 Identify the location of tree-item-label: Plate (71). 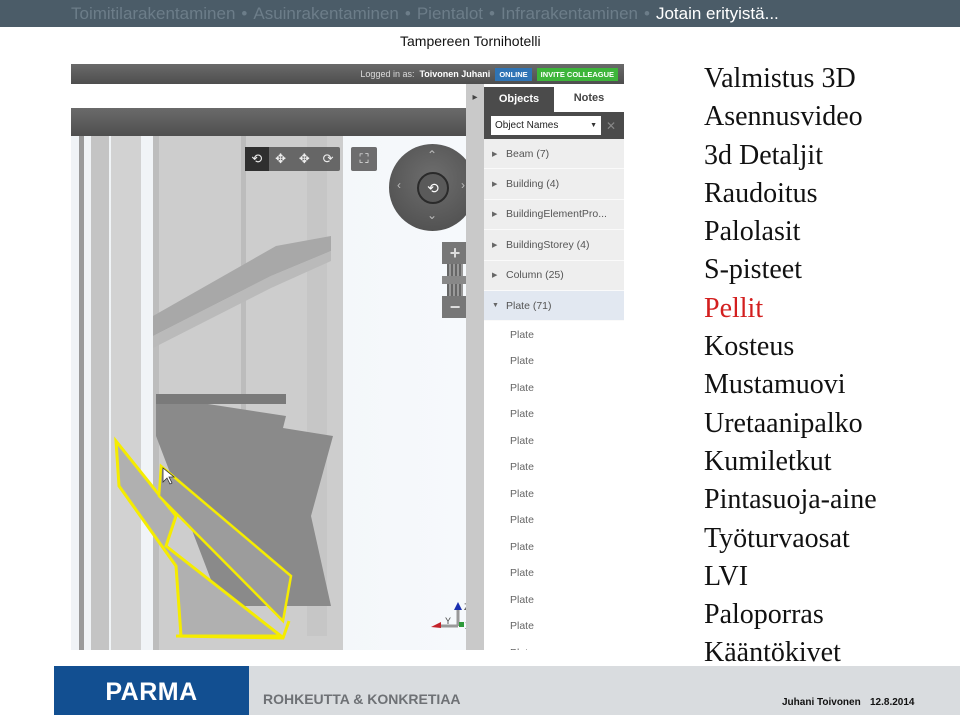
(529, 305).